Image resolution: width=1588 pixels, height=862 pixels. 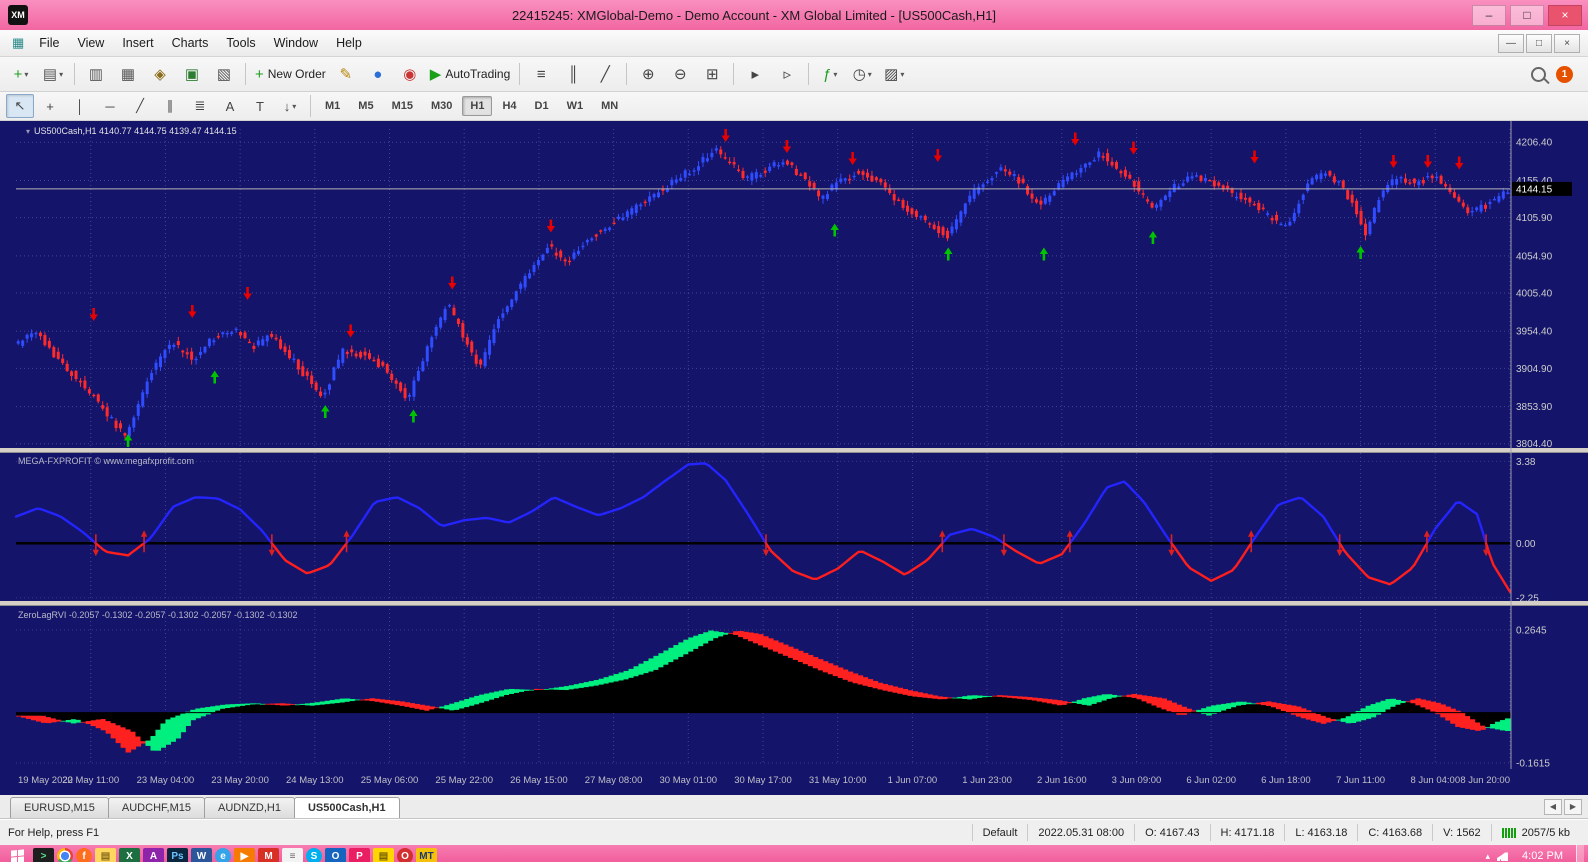 What do you see at coordinates (787, 74) in the screenshot?
I see `chart-shift-button: ▹` at bounding box center [787, 74].